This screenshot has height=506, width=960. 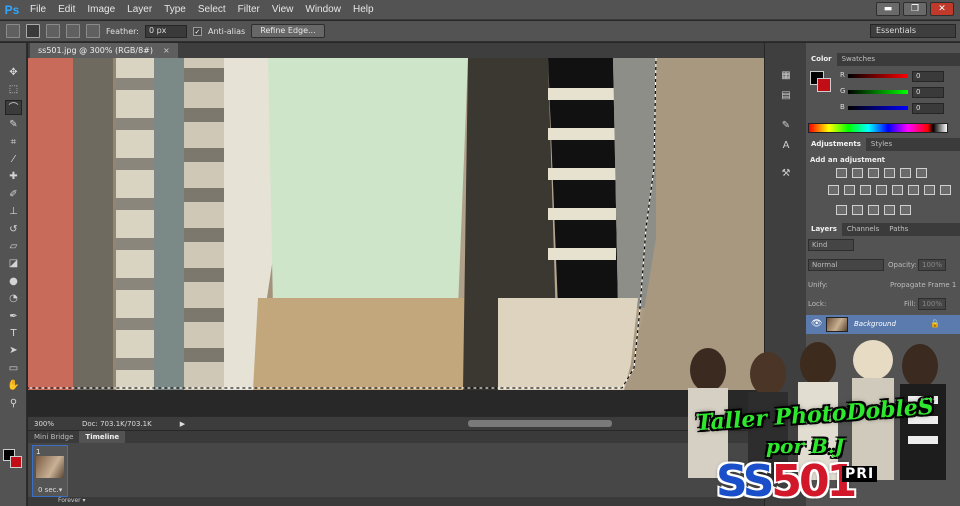 I want to click on menu-edit: Edit, so click(x=66, y=10).